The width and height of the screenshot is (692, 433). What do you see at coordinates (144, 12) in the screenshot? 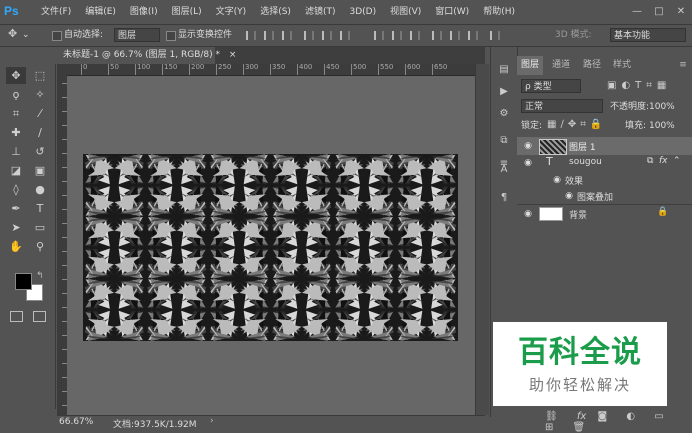
I see `menu-item: 图像(I)` at bounding box center [144, 12].